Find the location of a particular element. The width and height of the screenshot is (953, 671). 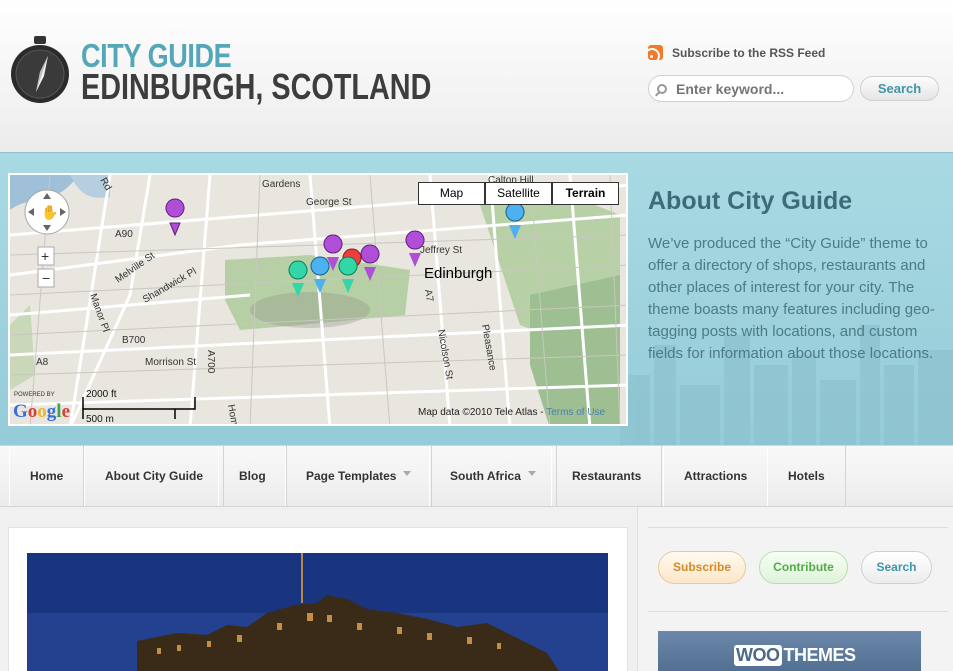

search-icon is located at coordinates (662, 88).